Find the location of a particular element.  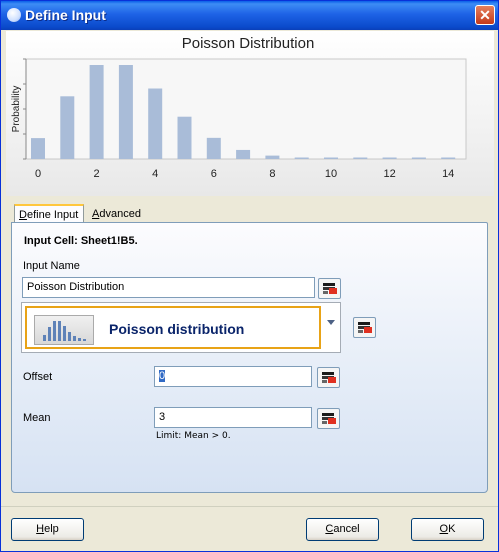

input-name-label: Input Name is located at coordinates (51, 266).